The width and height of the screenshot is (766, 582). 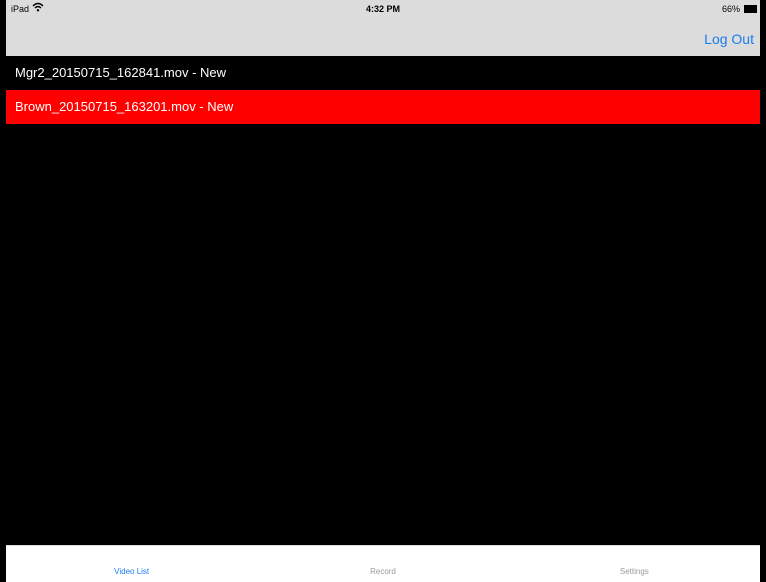 What do you see at coordinates (750, 9) in the screenshot?
I see `battery-icon` at bounding box center [750, 9].